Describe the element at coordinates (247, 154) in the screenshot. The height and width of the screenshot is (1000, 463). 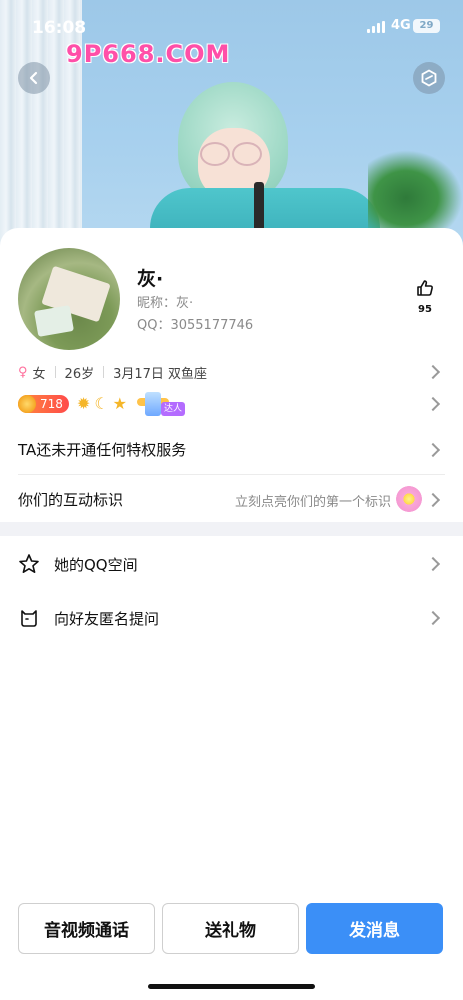
I see `cover-glasses-right` at that location.